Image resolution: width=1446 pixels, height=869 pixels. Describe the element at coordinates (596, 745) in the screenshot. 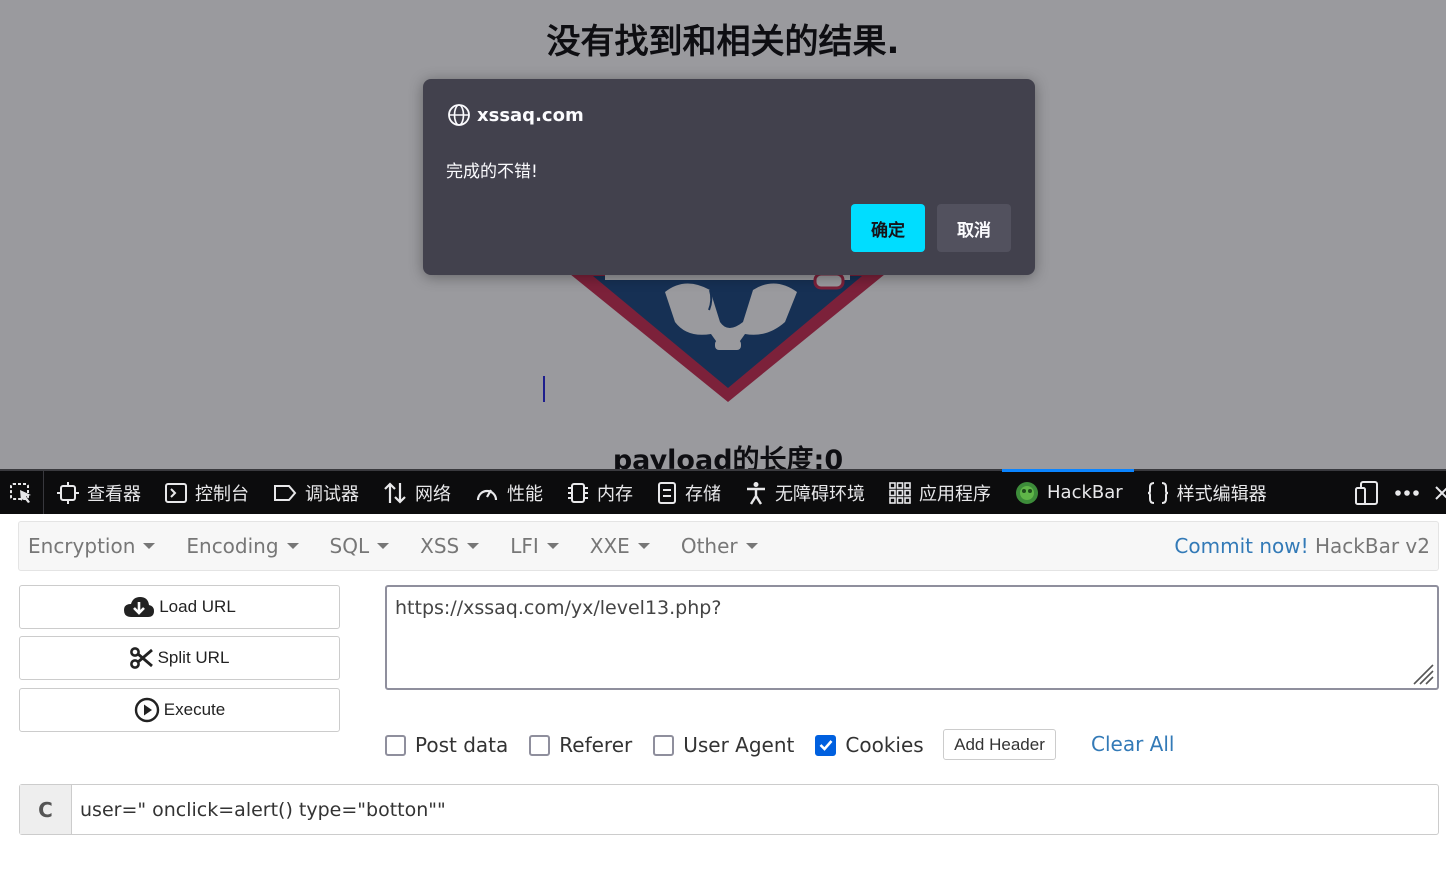

I see `referer-label: Referer` at that location.